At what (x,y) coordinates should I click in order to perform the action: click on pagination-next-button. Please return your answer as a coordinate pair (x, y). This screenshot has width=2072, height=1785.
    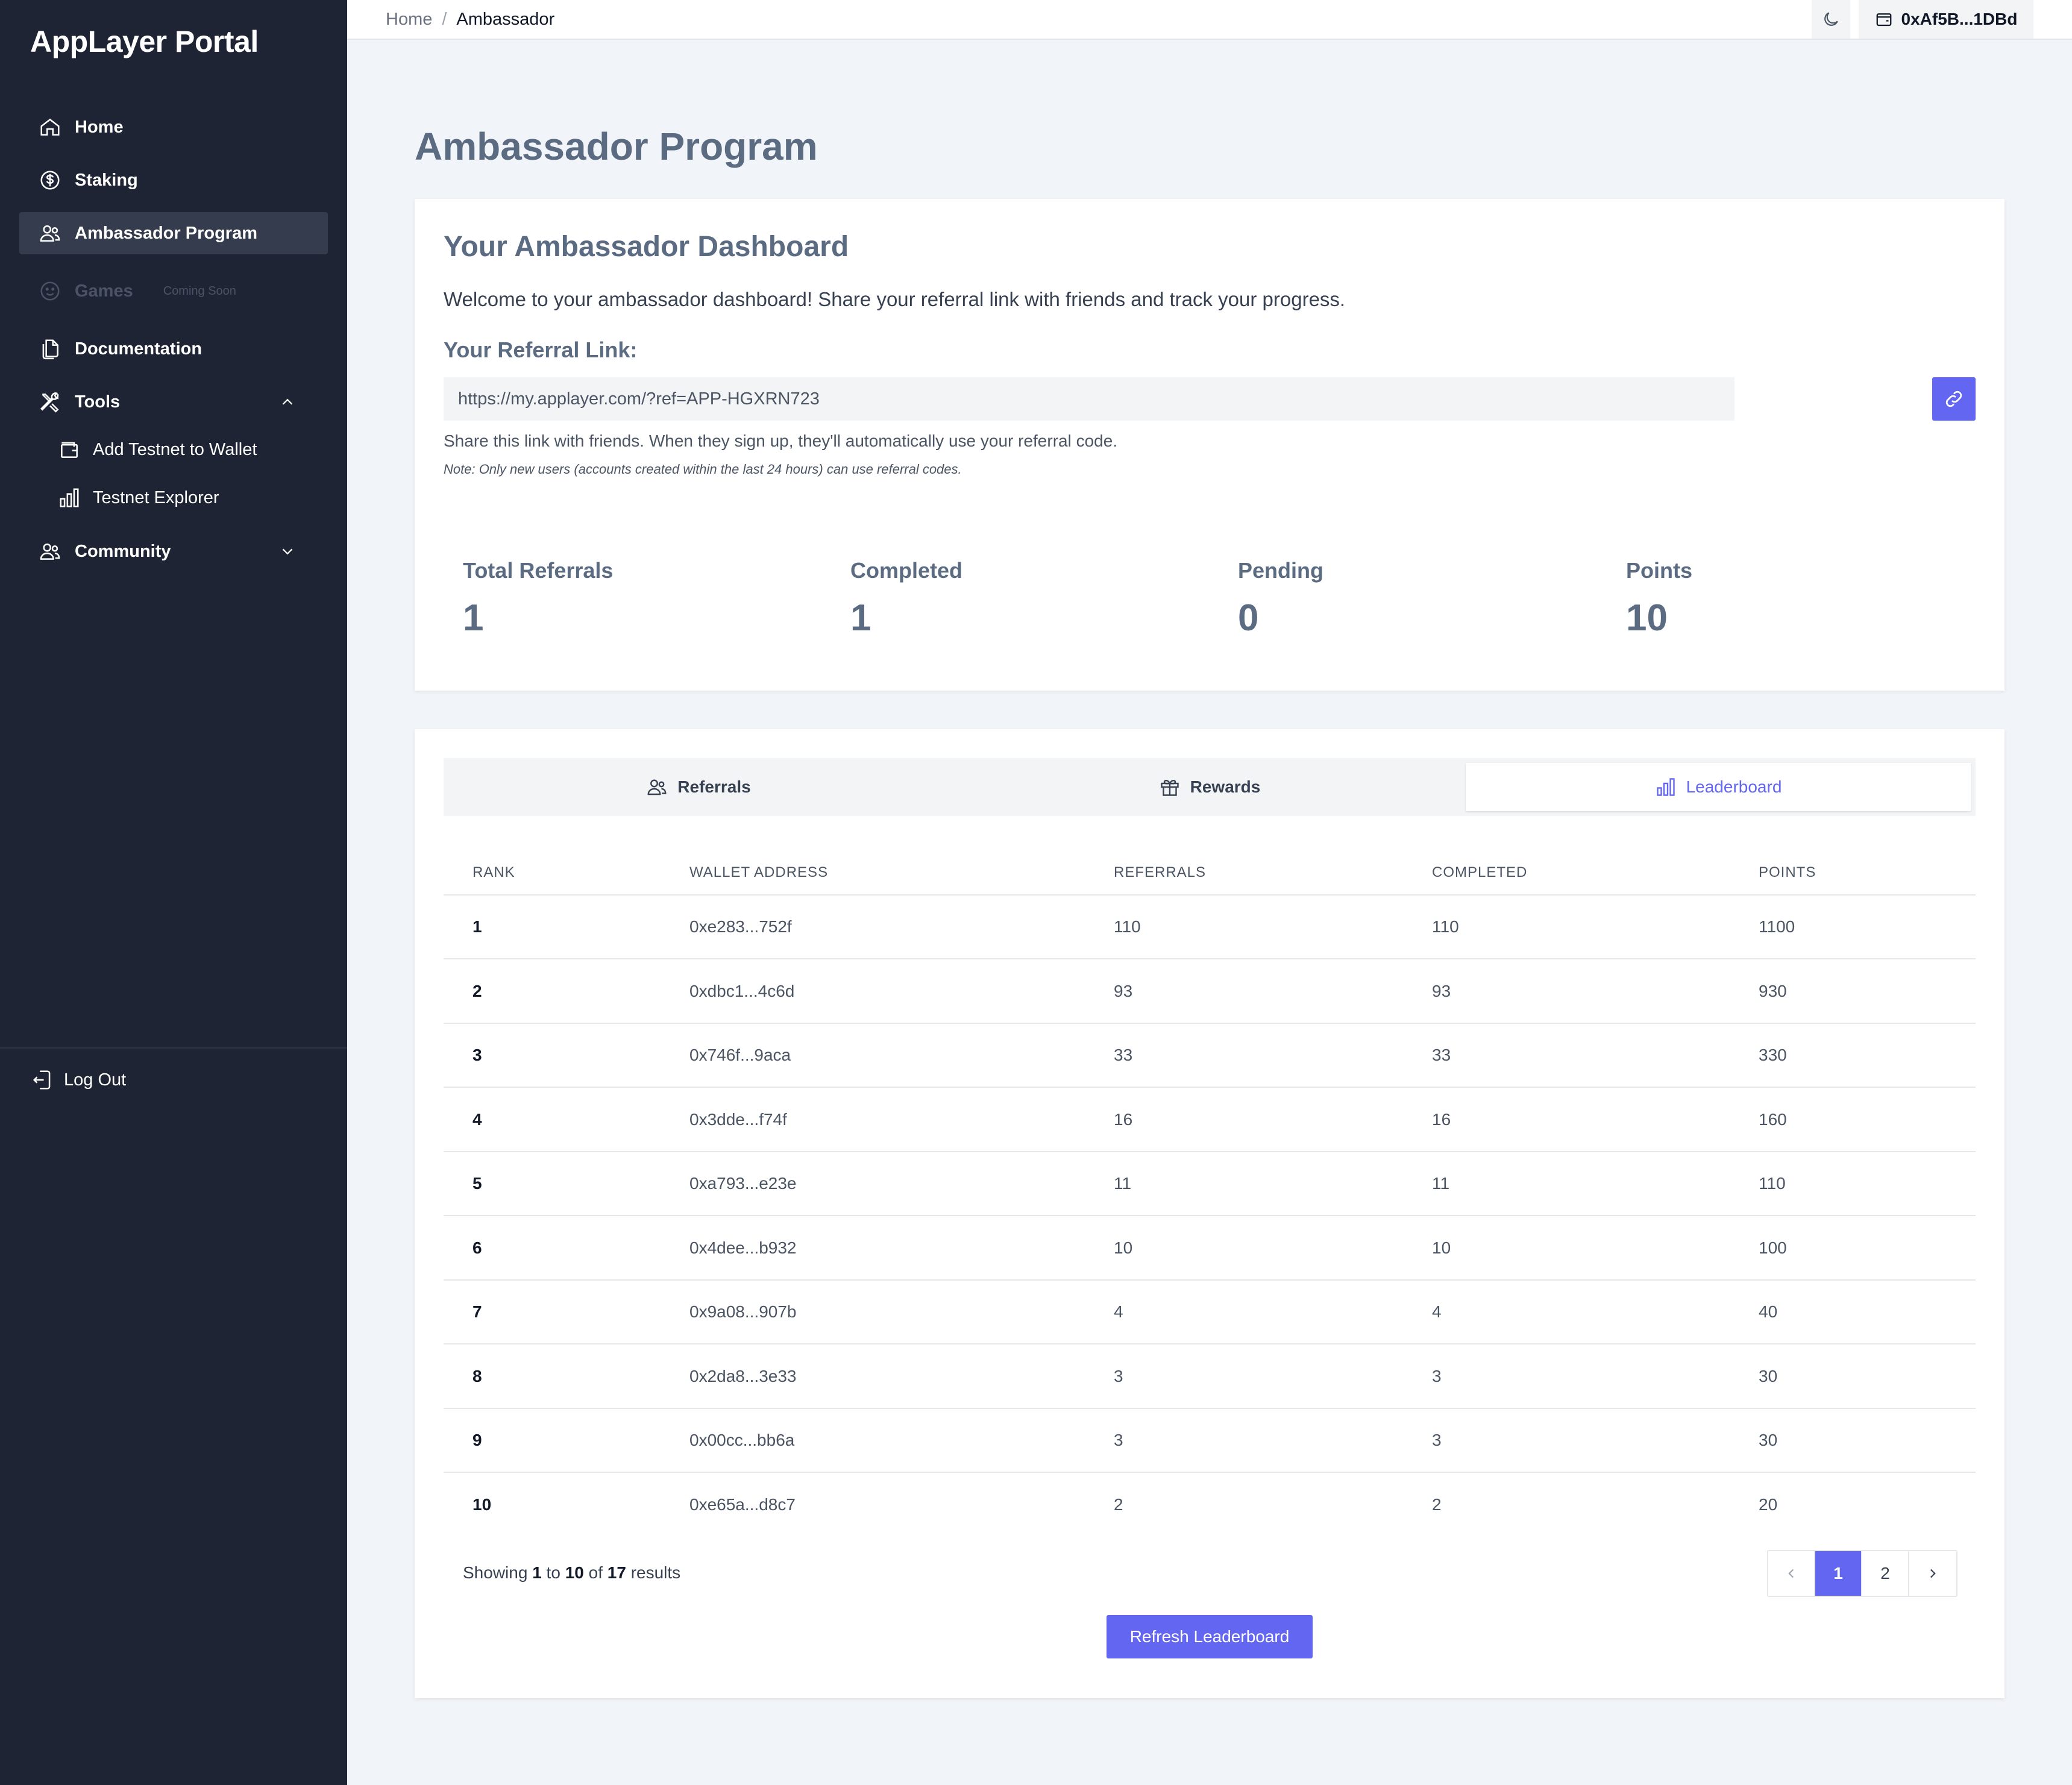
    Looking at the image, I should click on (1932, 1574).